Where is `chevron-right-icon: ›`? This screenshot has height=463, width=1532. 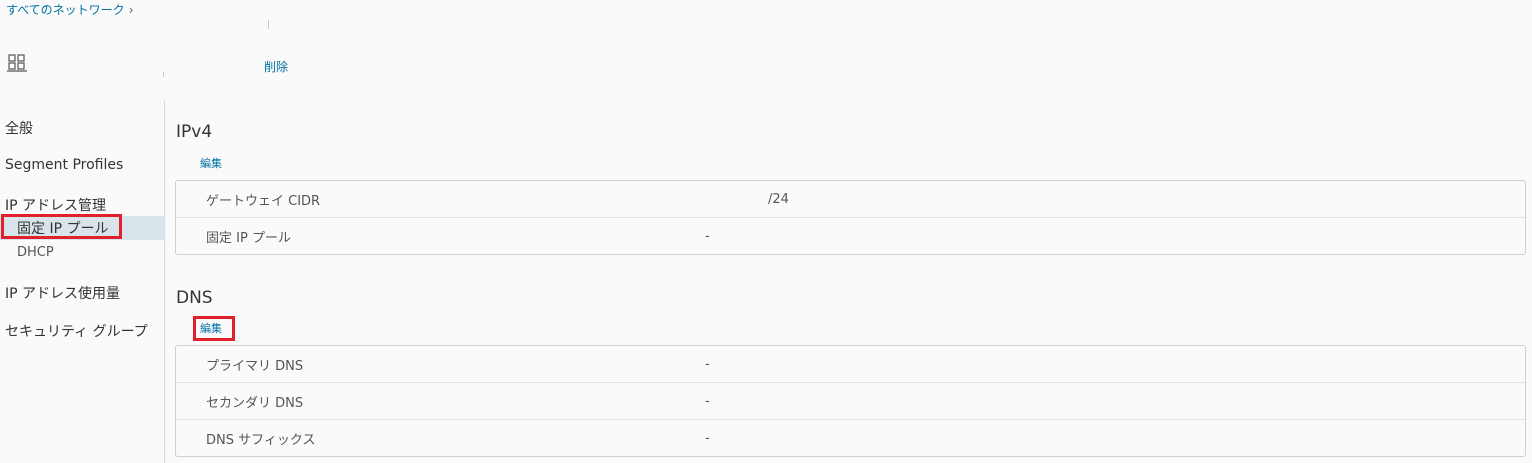
chevron-right-icon: › is located at coordinates (131, 9).